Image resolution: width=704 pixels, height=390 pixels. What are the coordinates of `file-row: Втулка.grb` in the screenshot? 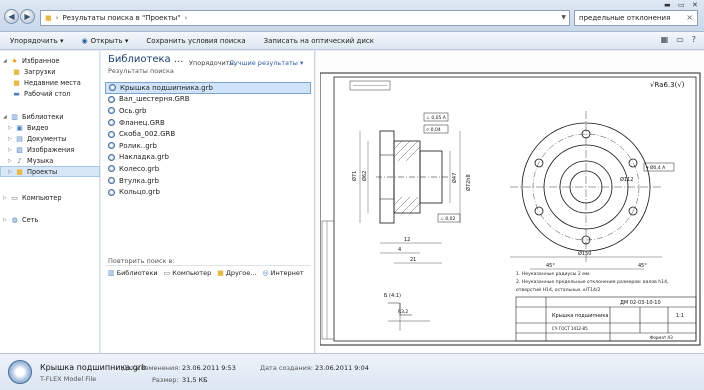 It's located at (208, 181).